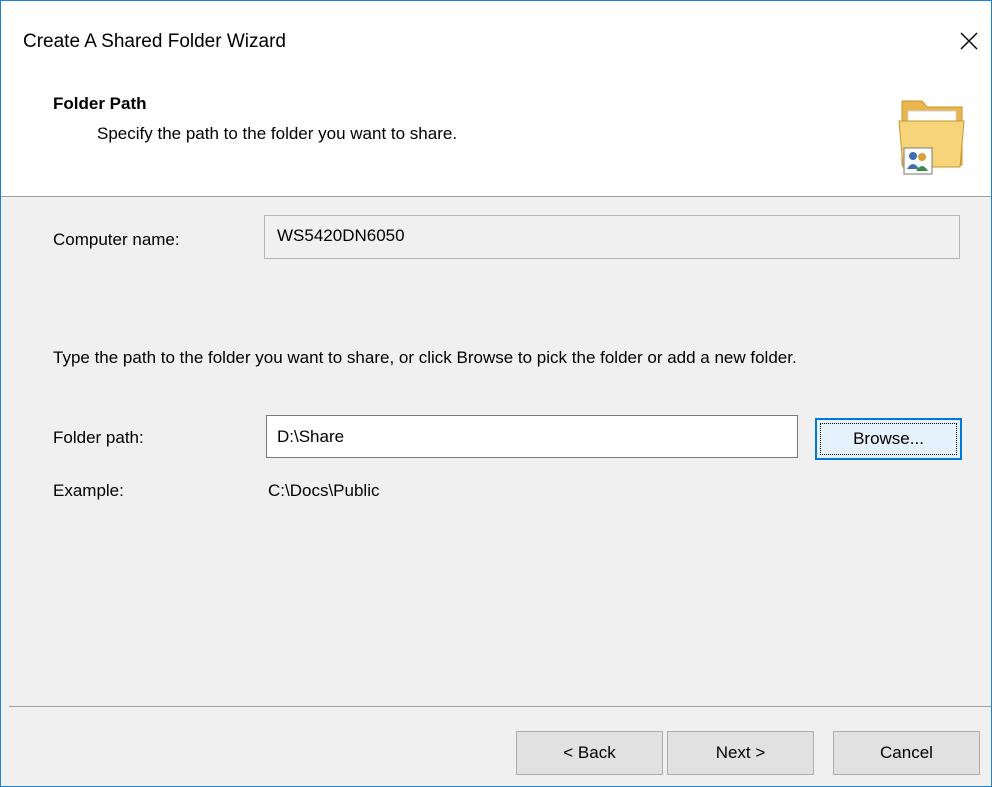 This screenshot has width=992, height=787. I want to click on page-title: Folder Path, so click(100, 103).